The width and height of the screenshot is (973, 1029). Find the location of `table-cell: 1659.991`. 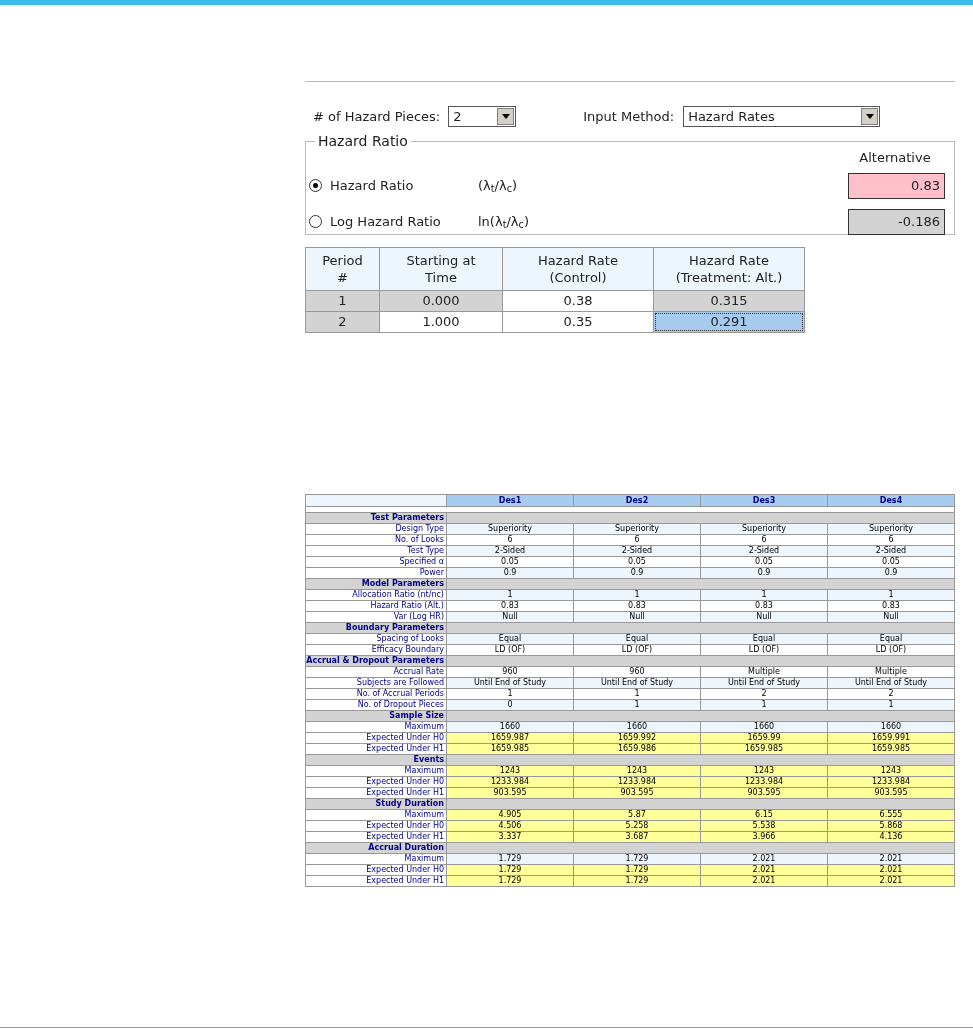

table-cell: 1659.991 is located at coordinates (891, 738).